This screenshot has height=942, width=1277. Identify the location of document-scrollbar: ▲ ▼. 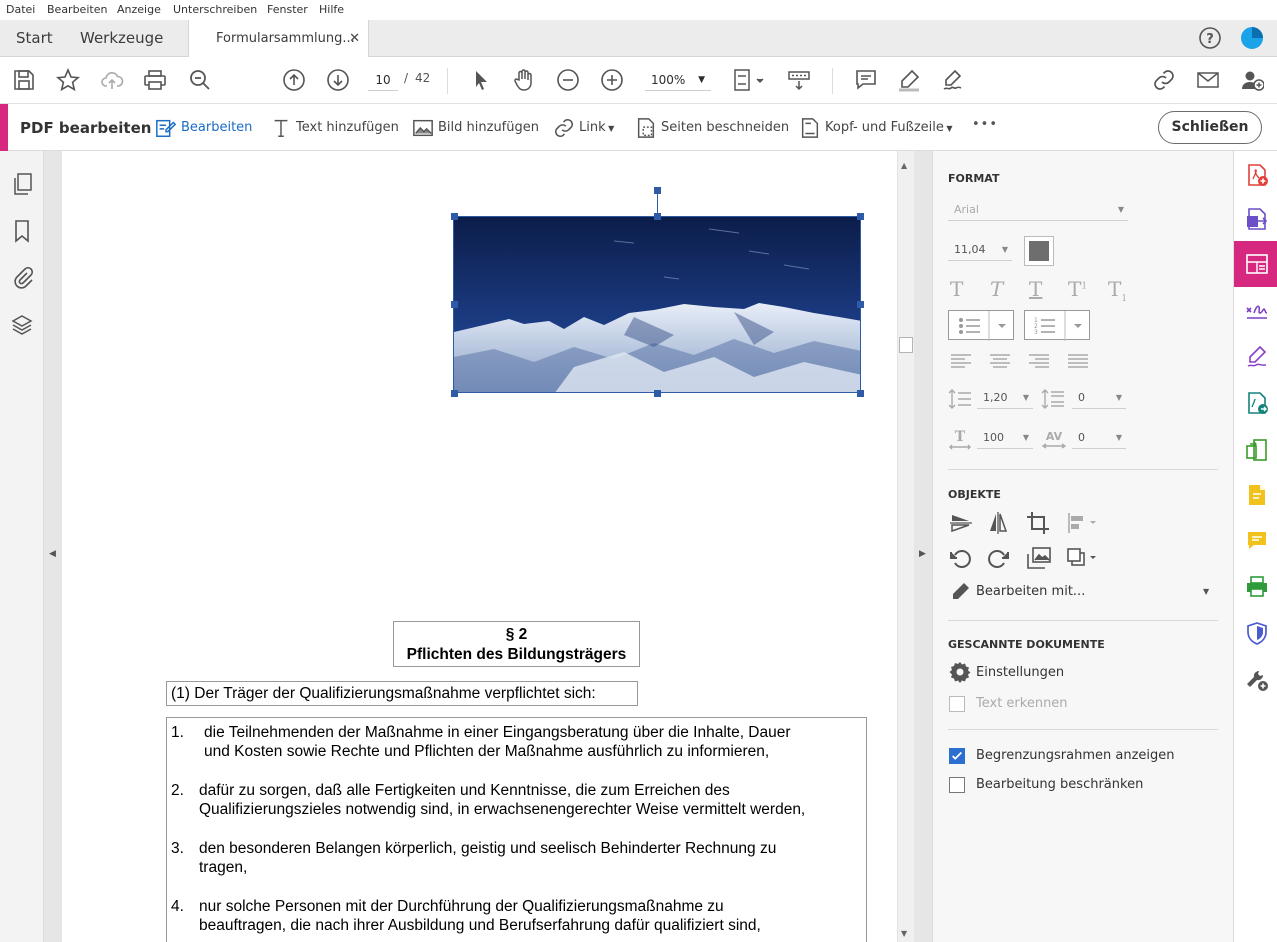
(905, 546).